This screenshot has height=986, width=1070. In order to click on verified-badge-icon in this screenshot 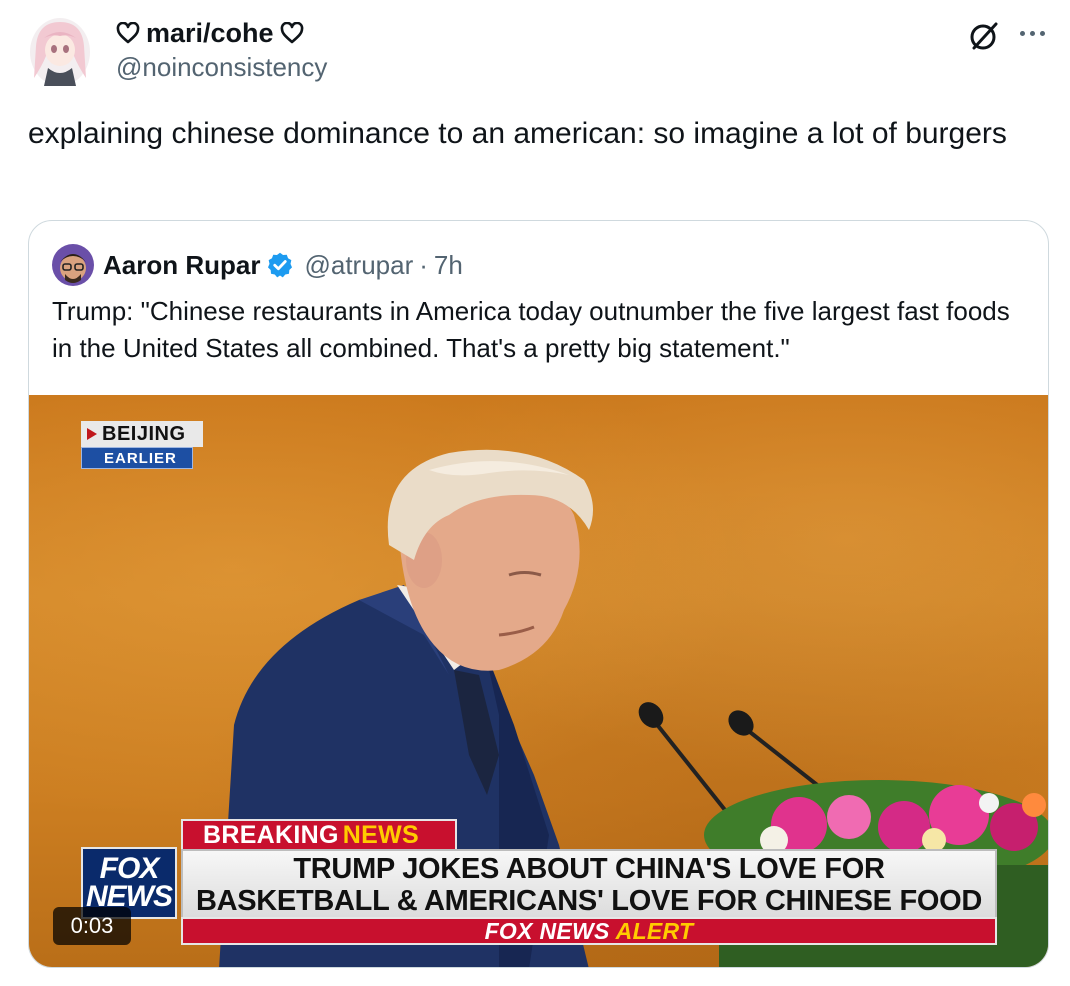, I will do `click(280, 265)`.